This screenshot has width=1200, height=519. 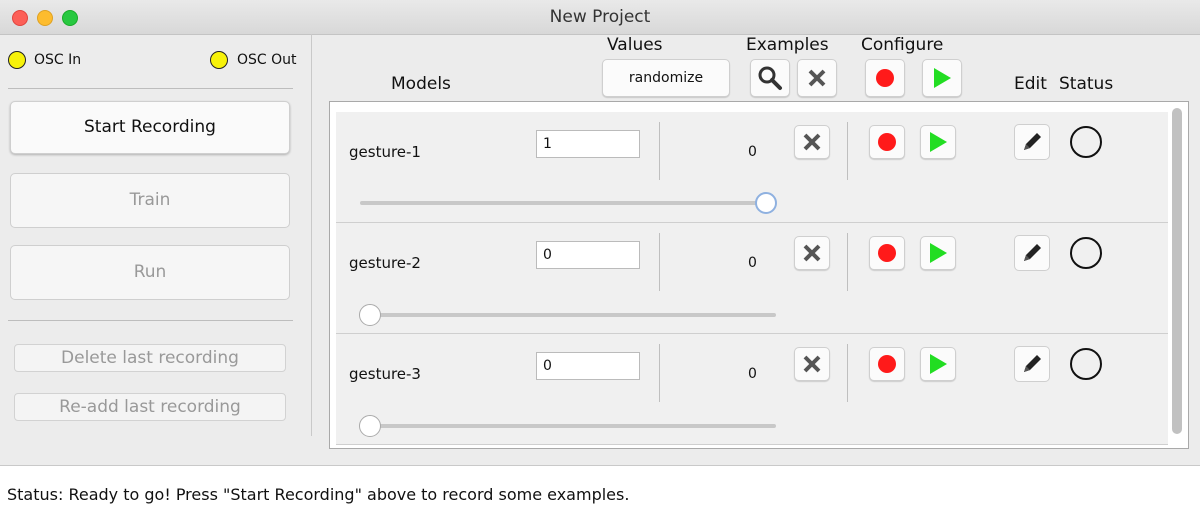 I want to click on title-bar: New Project, so click(x=600, y=17).